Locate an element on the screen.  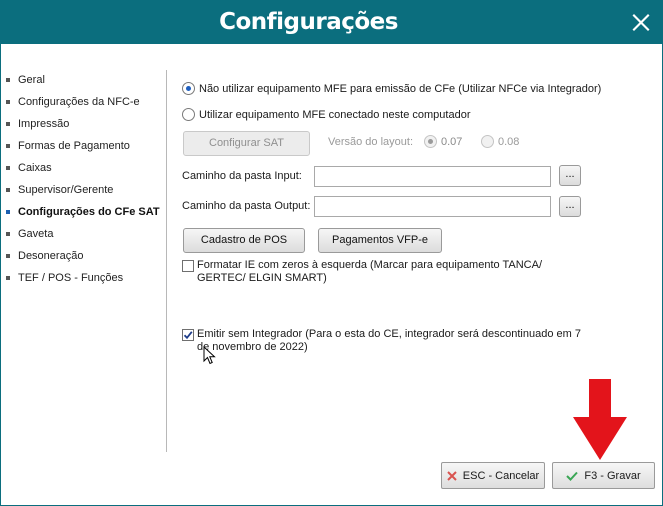
save-button: F3 - Gravar is located at coordinates (603, 475).